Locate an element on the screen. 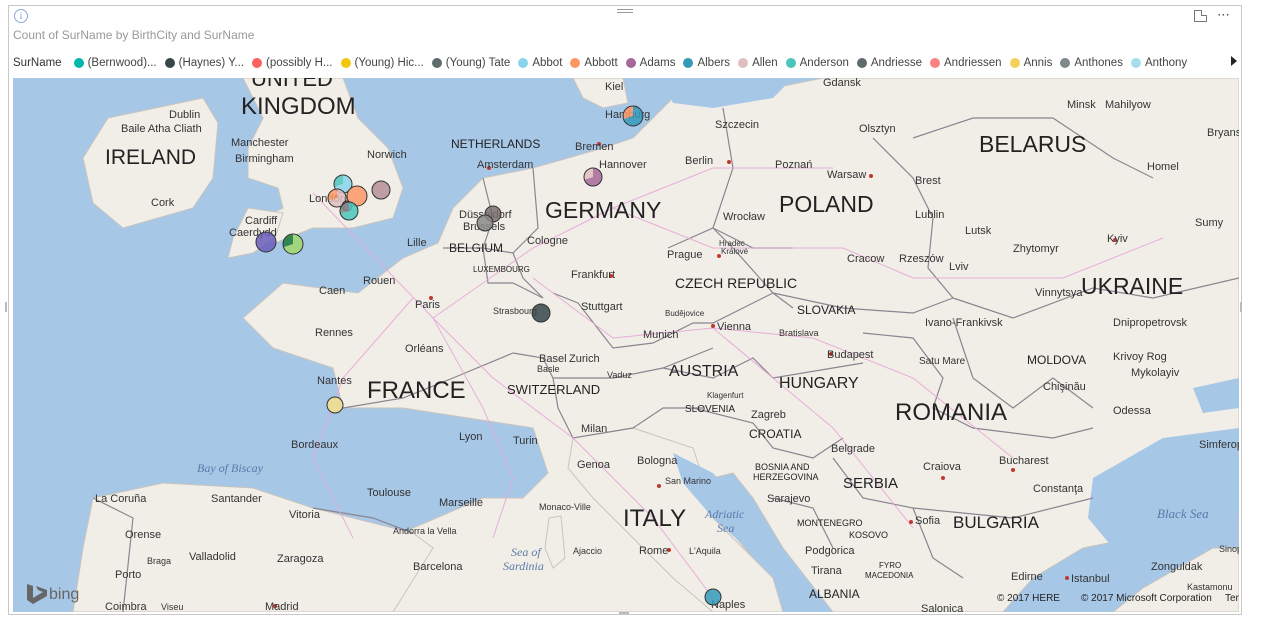 The height and width of the screenshot is (632, 1265). legend-item: Albers is located at coordinates (706, 63).